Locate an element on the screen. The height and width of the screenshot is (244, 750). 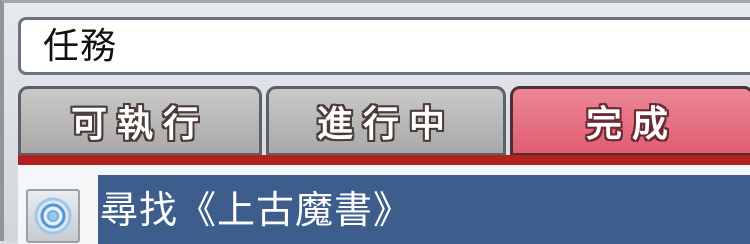
tab-in-progress: 進行中 is located at coordinates (386, 121).